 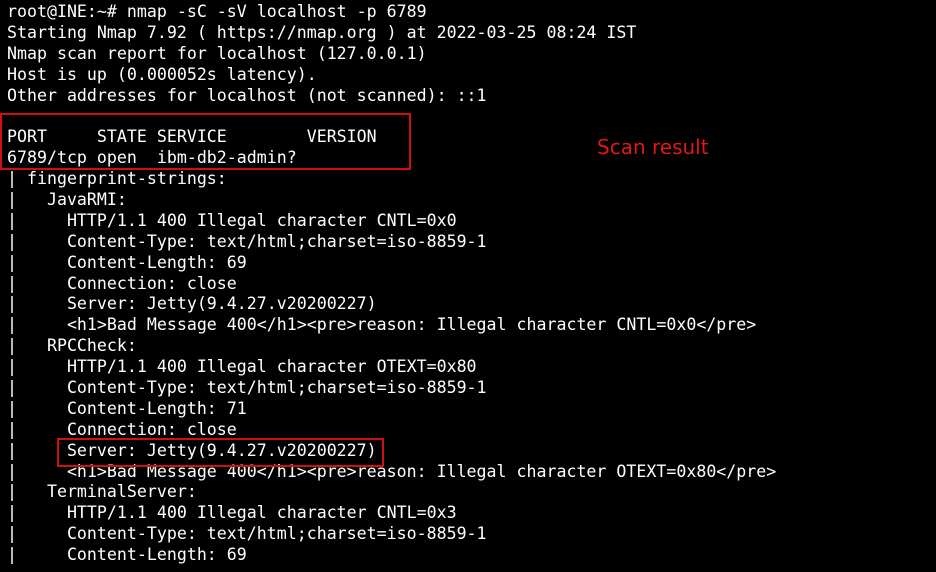 What do you see at coordinates (162, 74) in the screenshot?
I see `output-line: Host is up (0.000052s latency).` at bounding box center [162, 74].